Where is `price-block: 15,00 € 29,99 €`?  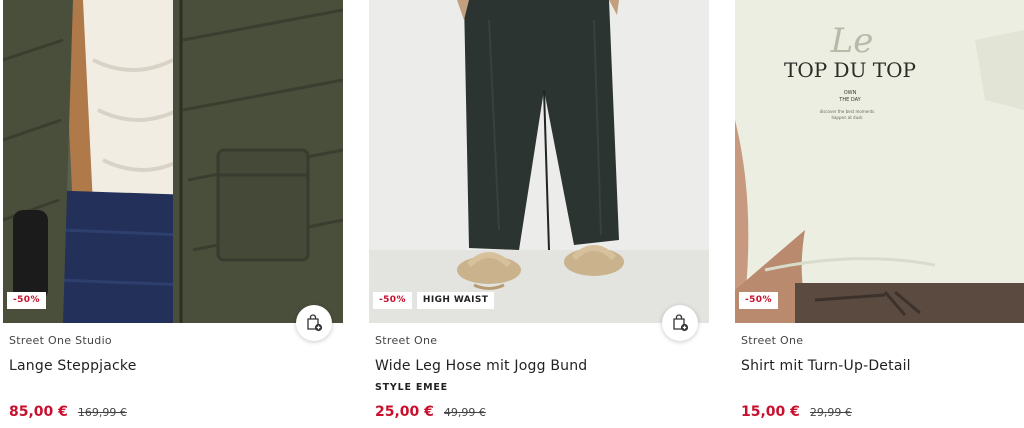 price-block: 15,00 € 29,99 € is located at coordinates (796, 412).